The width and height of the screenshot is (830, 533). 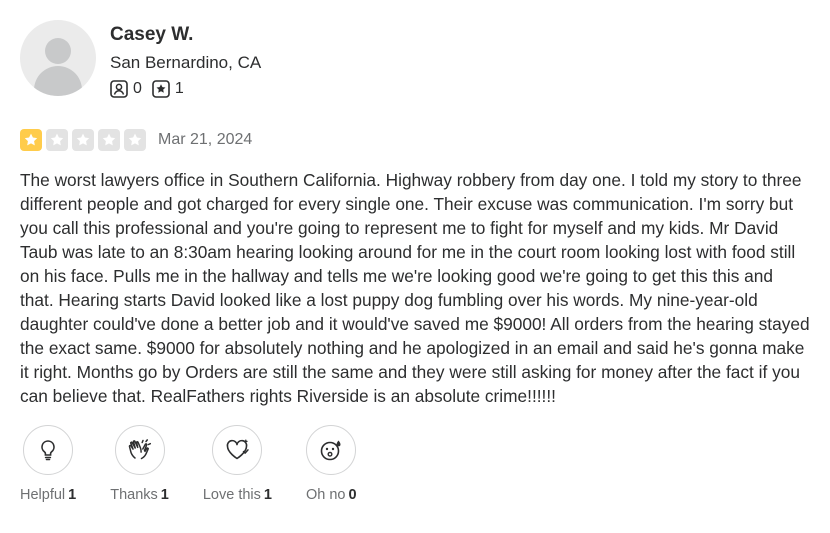 I want to click on user-stats: 0 1, so click(x=185, y=89).